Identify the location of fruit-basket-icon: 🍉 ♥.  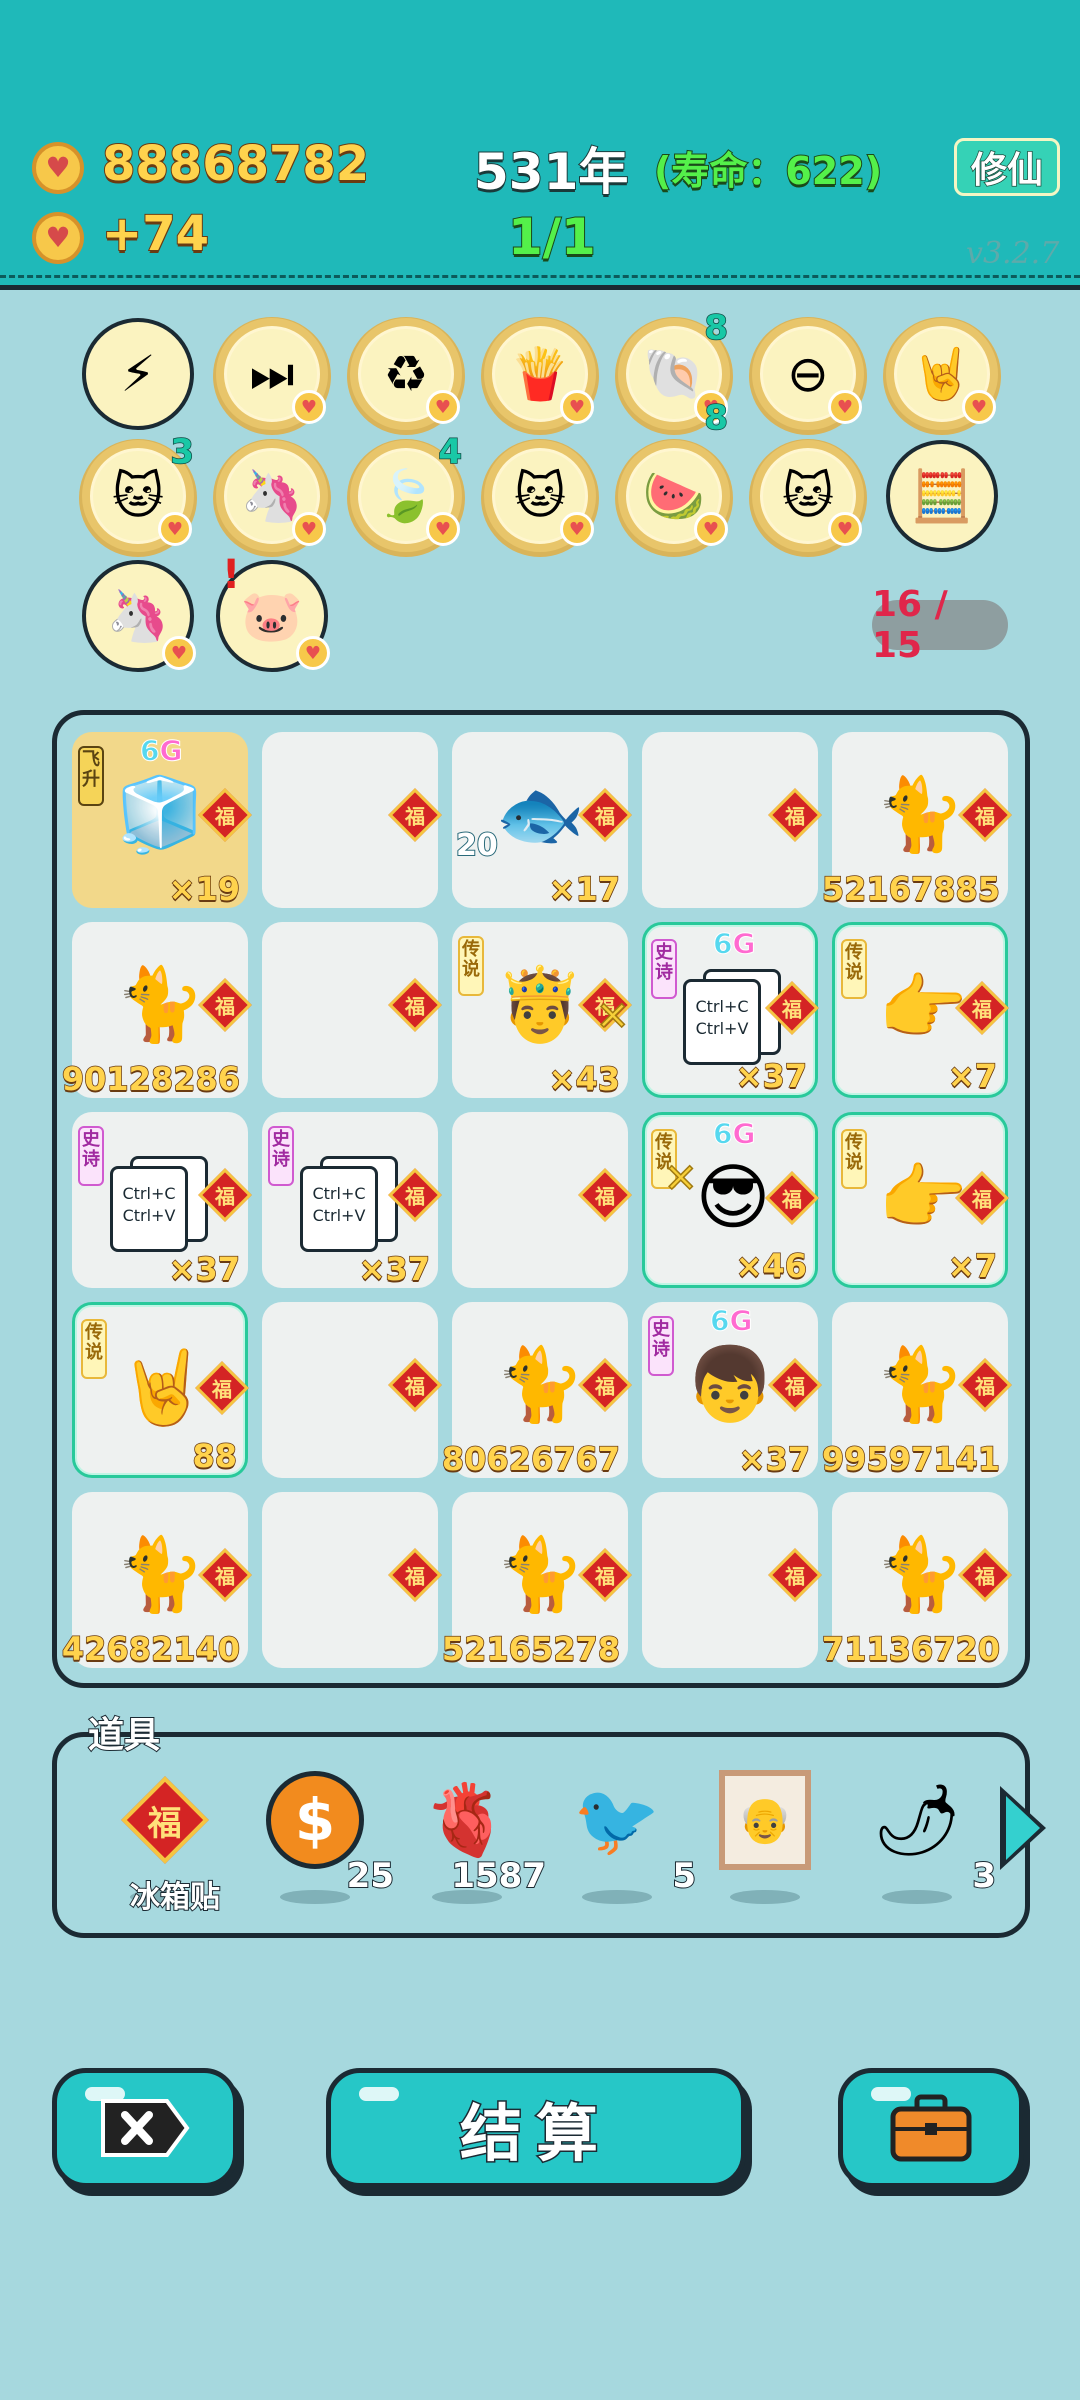
(674, 496).